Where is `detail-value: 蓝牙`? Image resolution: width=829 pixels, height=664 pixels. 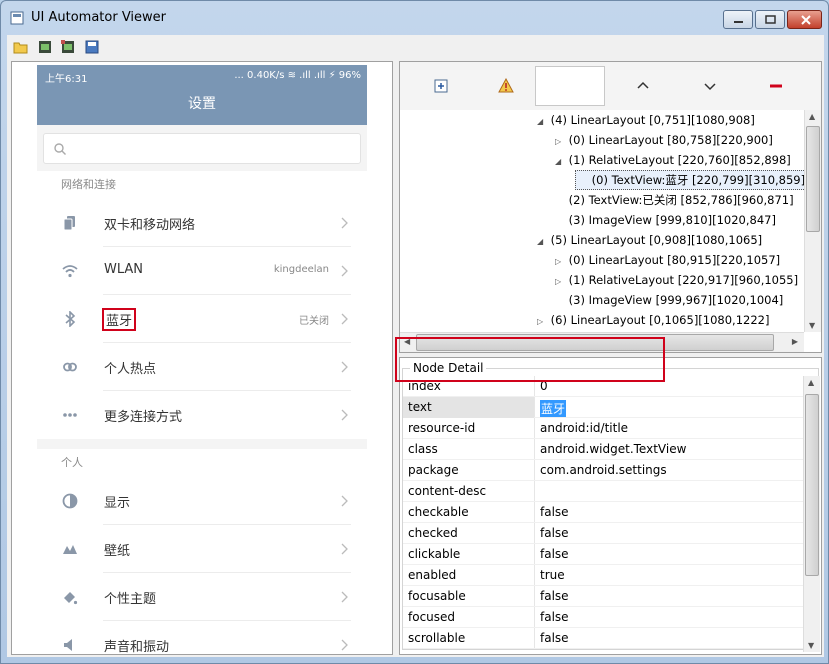
detail-value: 蓝牙 is located at coordinates (553, 408).